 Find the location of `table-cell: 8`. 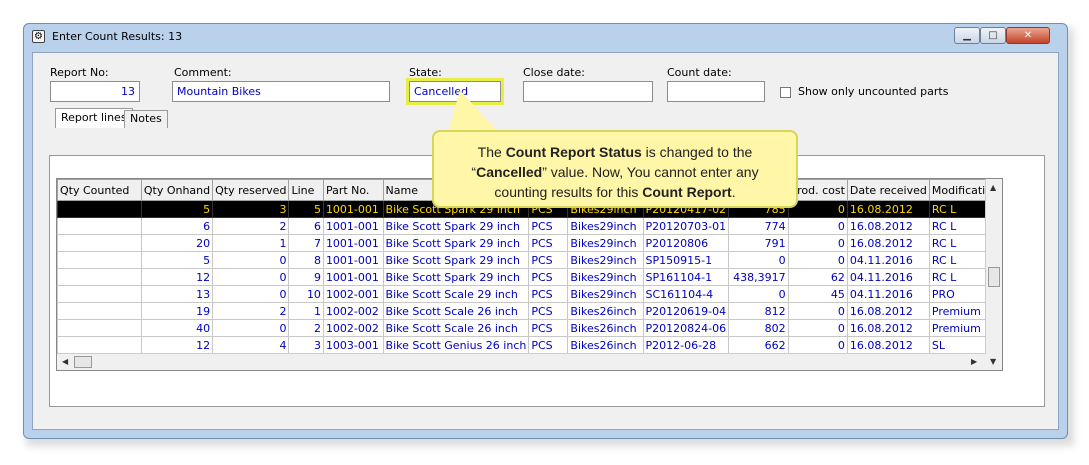

table-cell: 8 is located at coordinates (306, 260).